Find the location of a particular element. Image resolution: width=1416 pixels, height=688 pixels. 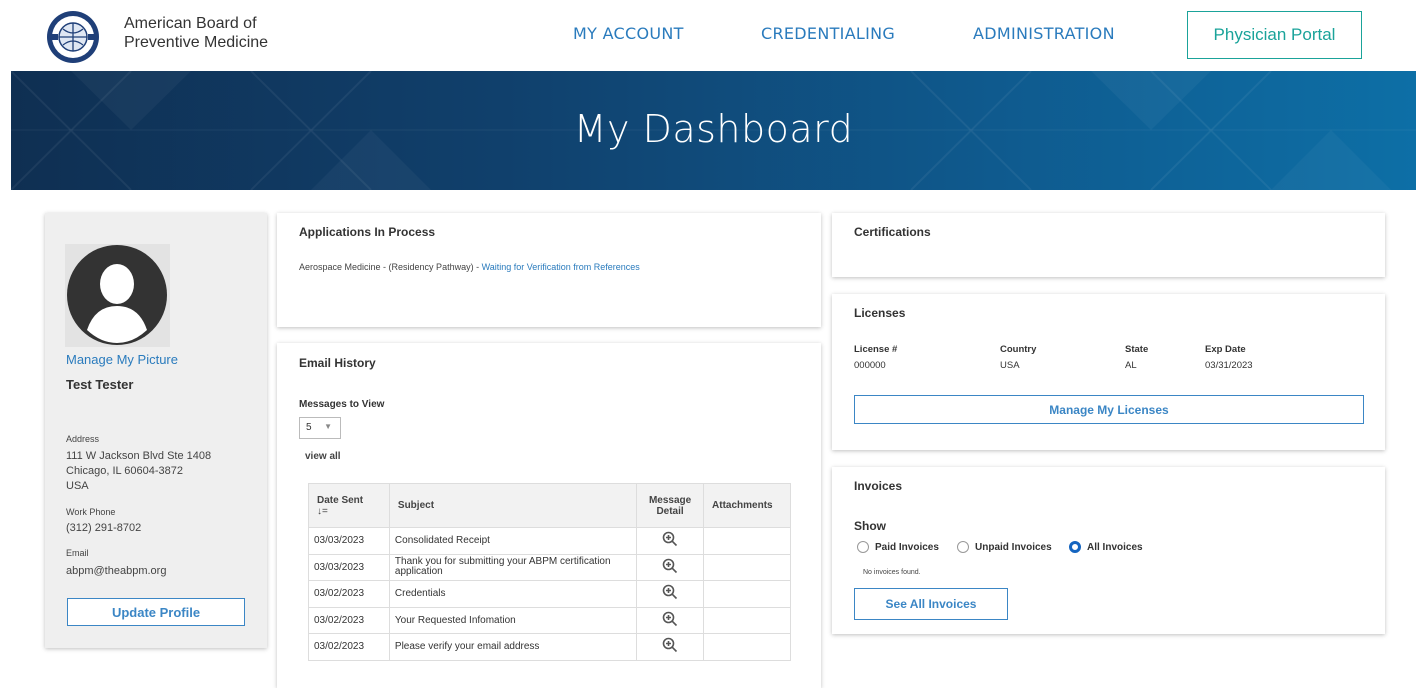

license-exp-value: 03/31/2023 is located at coordinates (1229, 365).